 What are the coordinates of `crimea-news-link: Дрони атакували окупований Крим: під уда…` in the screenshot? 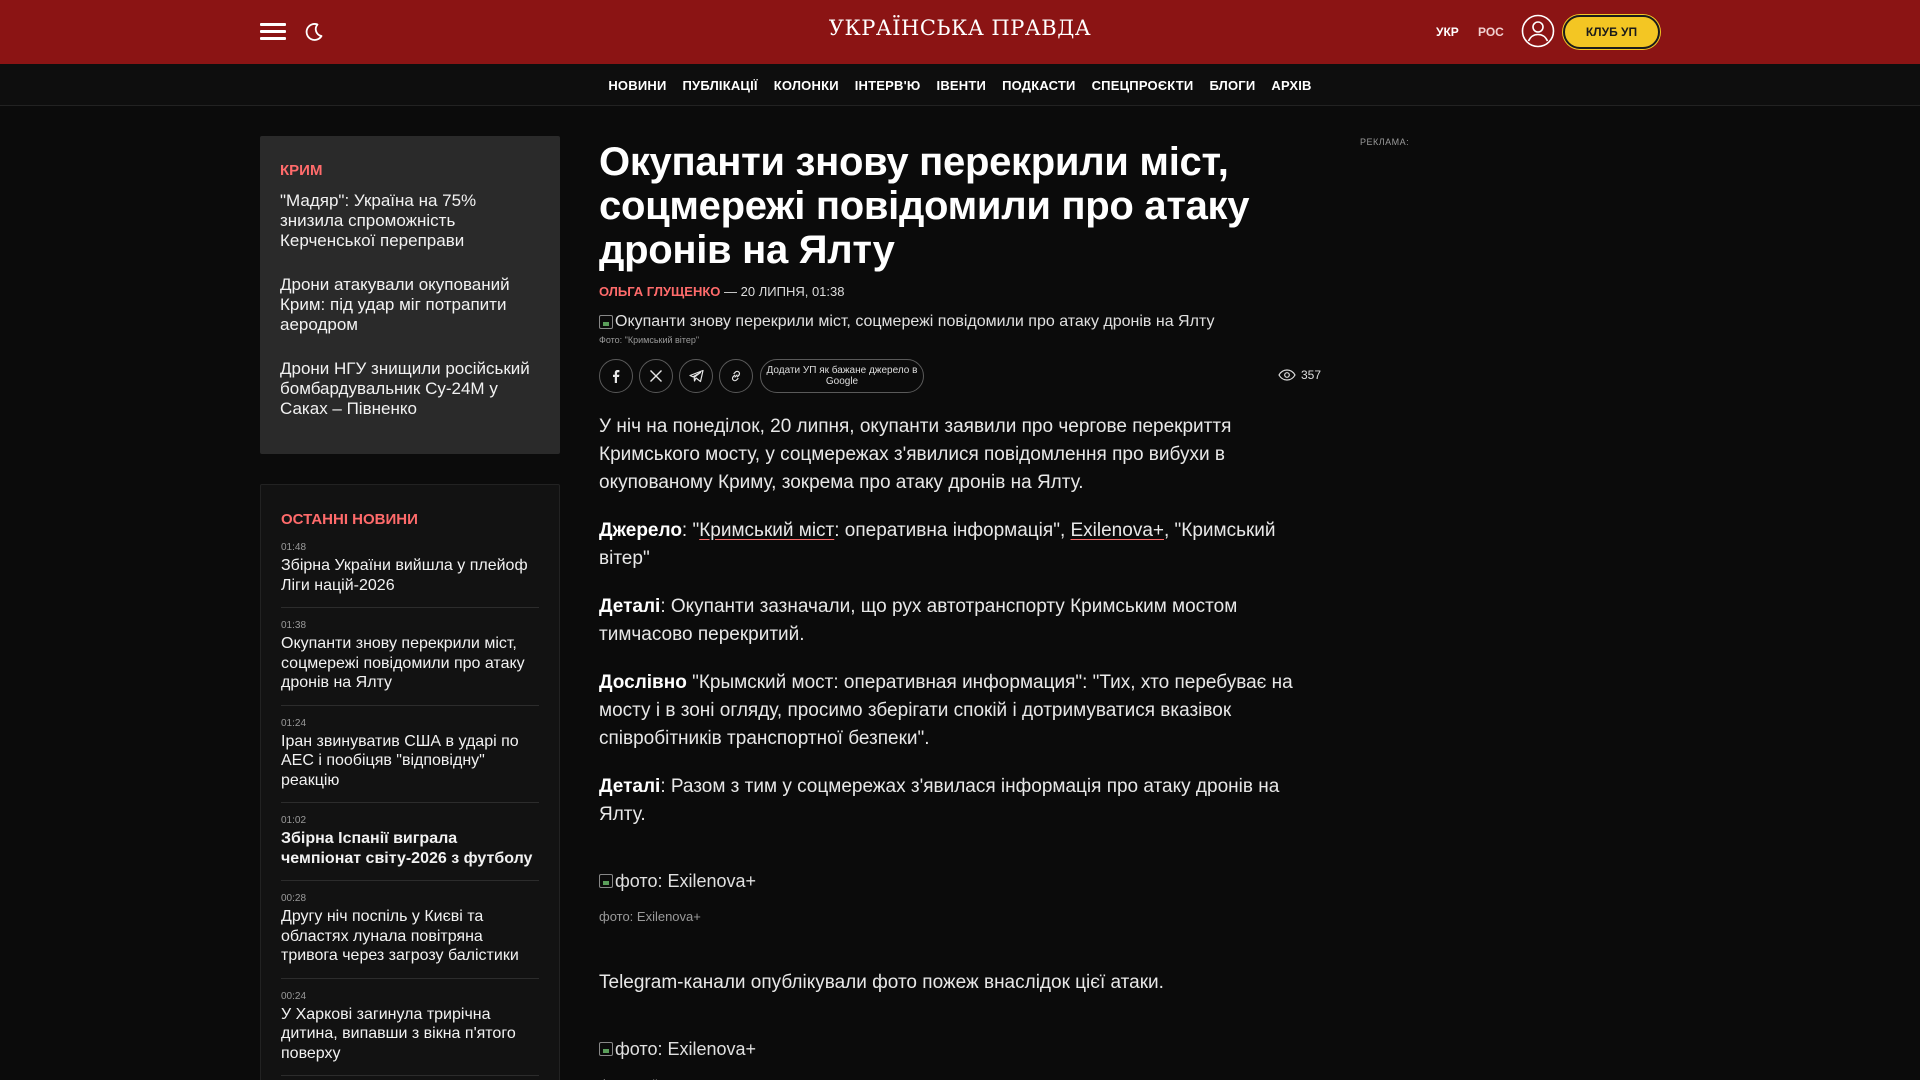 It's located at (410, 305).